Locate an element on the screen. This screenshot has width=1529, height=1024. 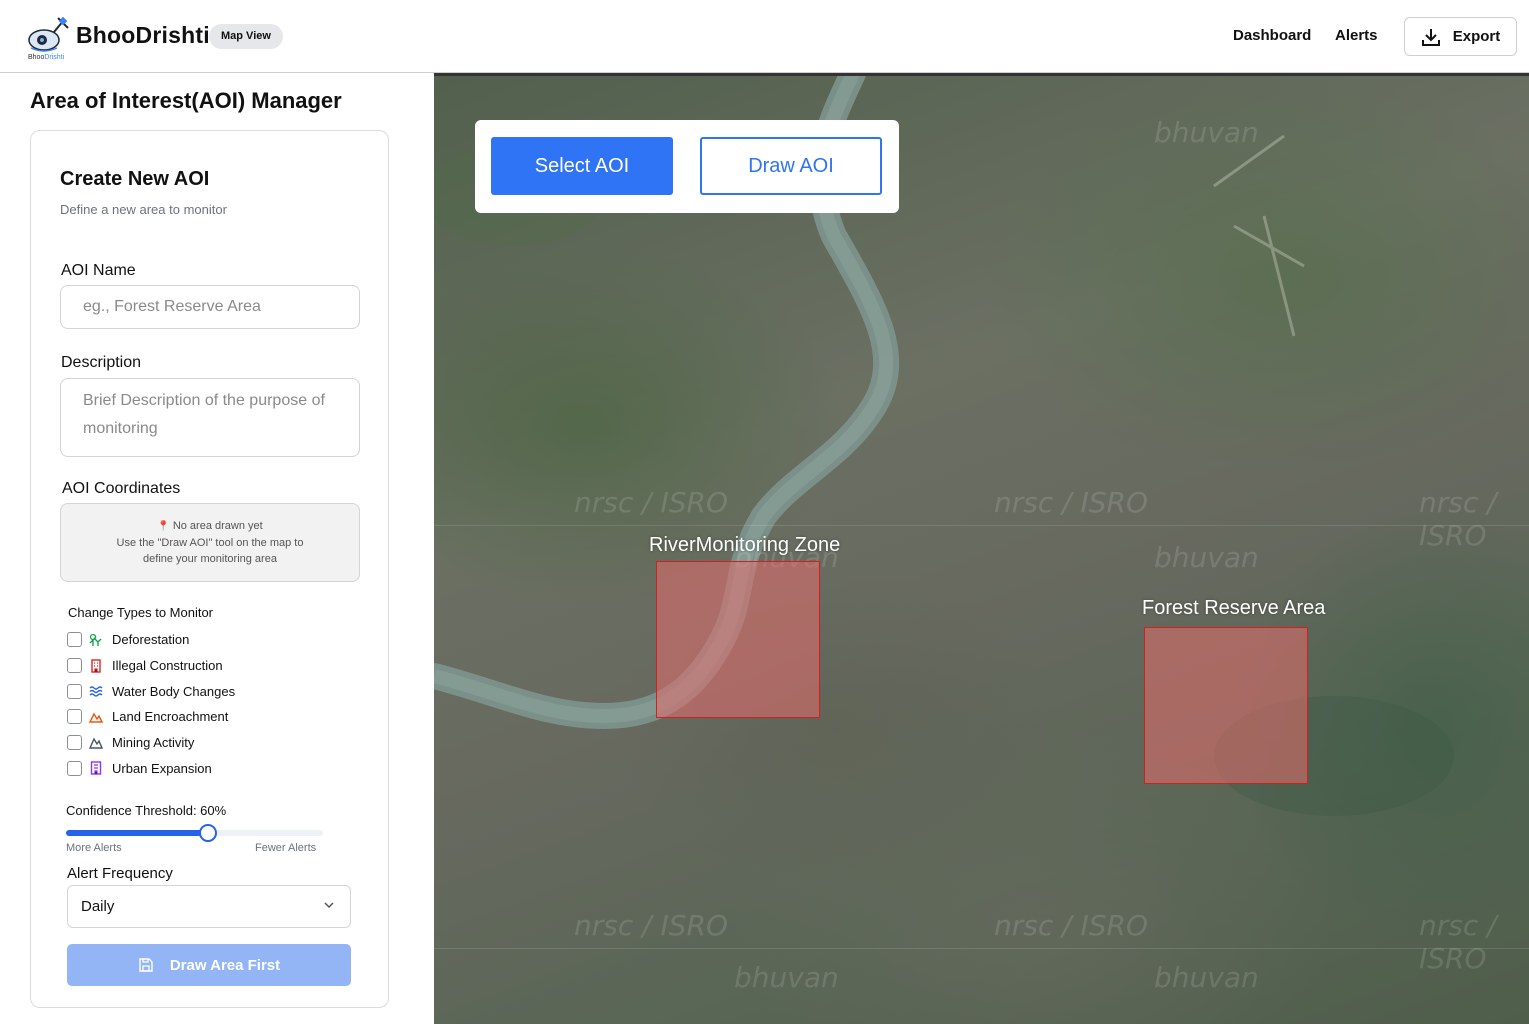
aoi-region-forest is located at coordinates (1226, 705).